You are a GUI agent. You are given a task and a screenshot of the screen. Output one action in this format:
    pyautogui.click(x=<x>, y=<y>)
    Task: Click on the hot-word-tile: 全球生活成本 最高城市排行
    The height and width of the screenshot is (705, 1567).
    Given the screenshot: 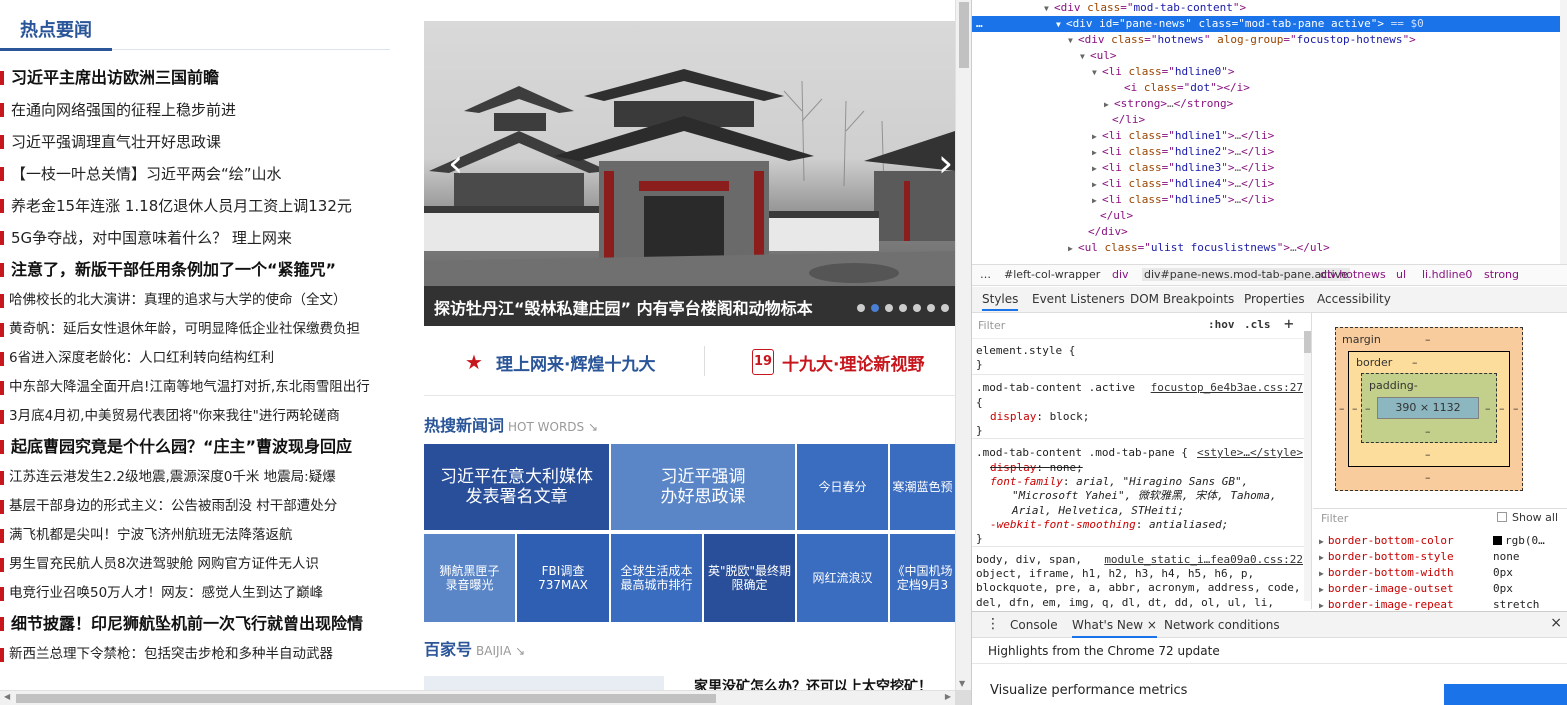 What is the action you would take?
    pyautogui.click(x=656, y=578)
    